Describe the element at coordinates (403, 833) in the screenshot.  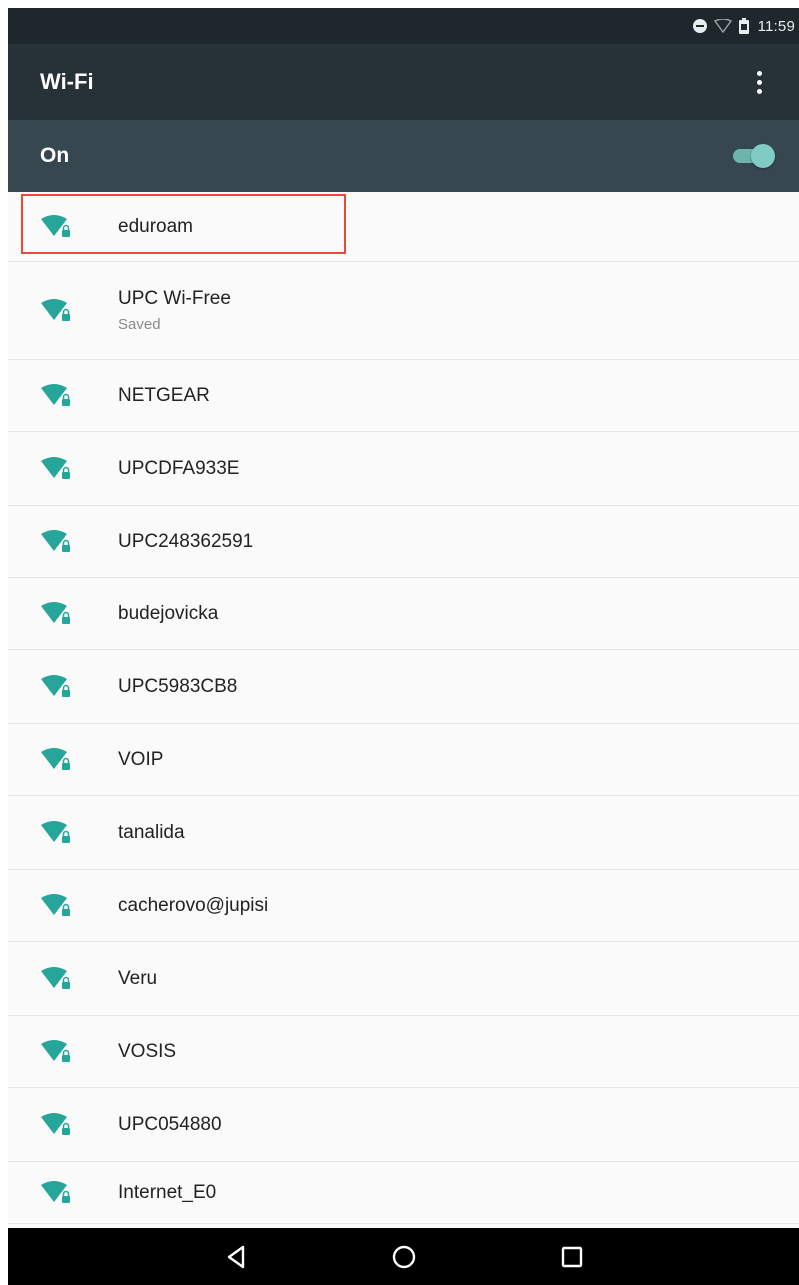
I see `network-row: tanalida` at that location.